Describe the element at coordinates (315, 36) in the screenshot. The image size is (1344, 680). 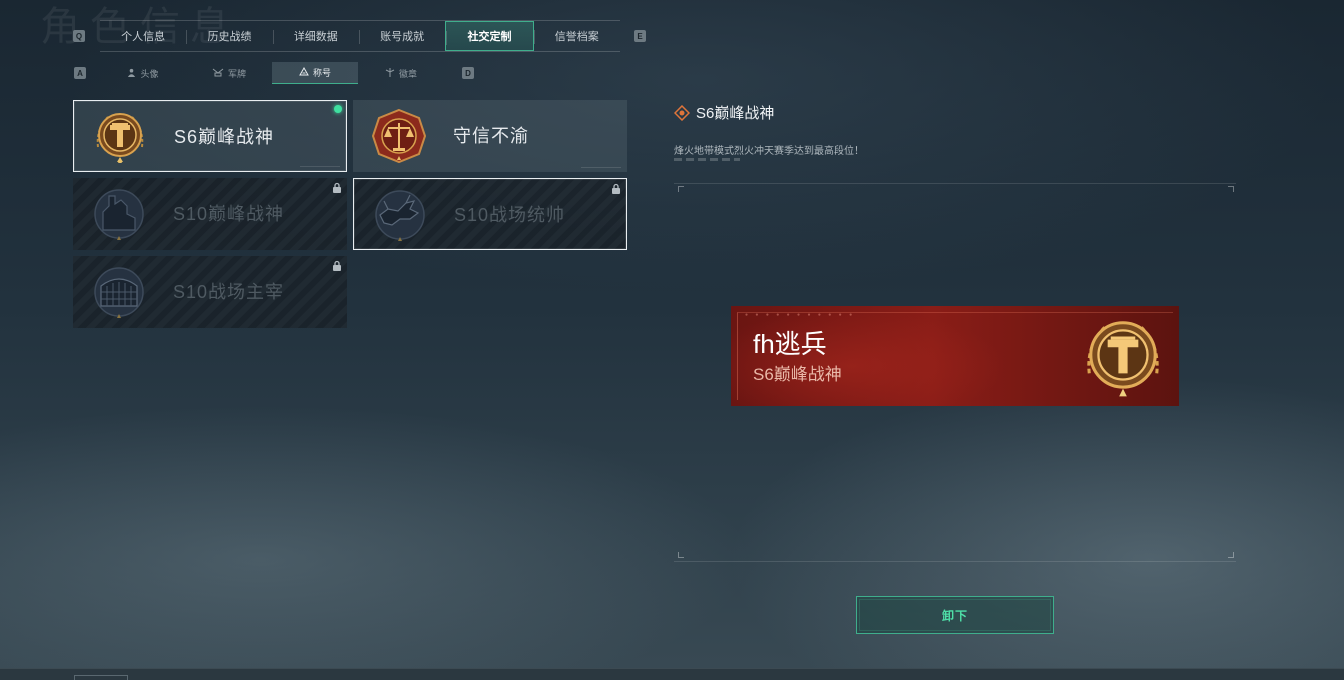
I see `tab-detailed-stats: 详细数据` at that location.